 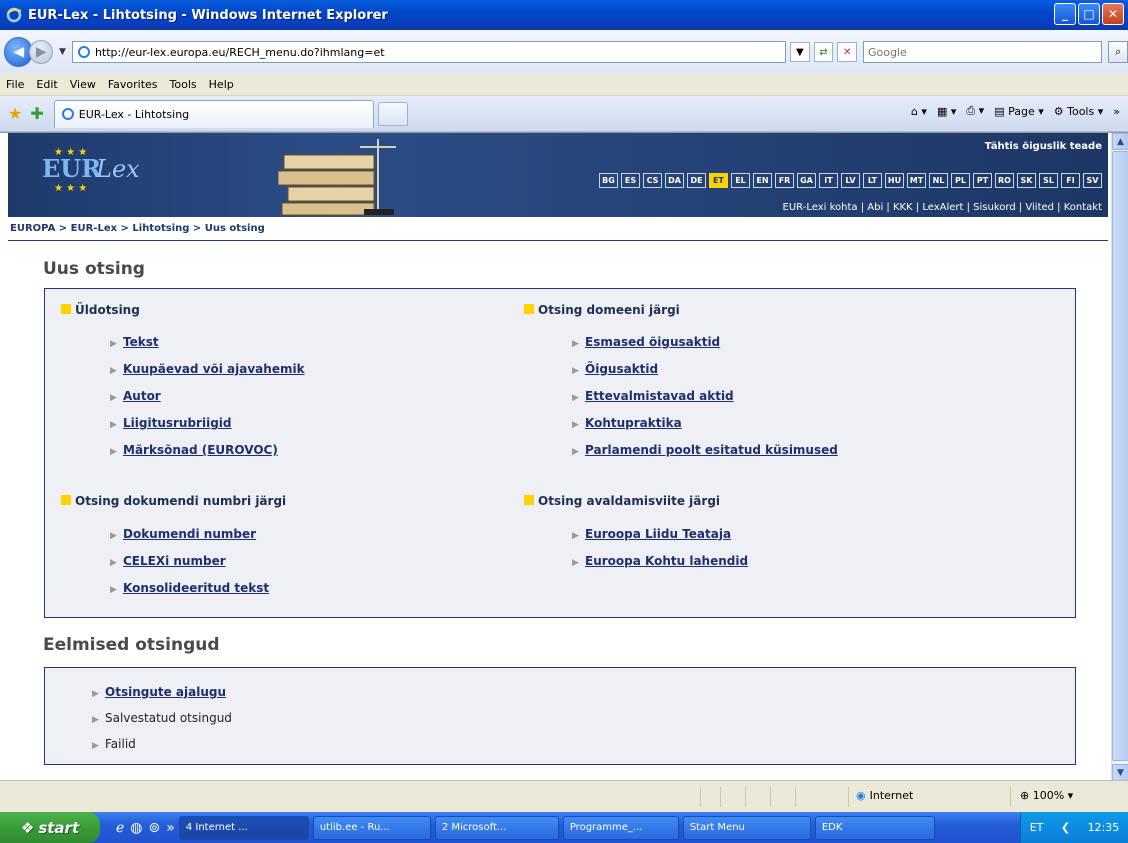 What do you see at coordinates (919, 111) in the screenshot?
I see `home-icon: ⌂ ▾` at bounding box center [919, 111].